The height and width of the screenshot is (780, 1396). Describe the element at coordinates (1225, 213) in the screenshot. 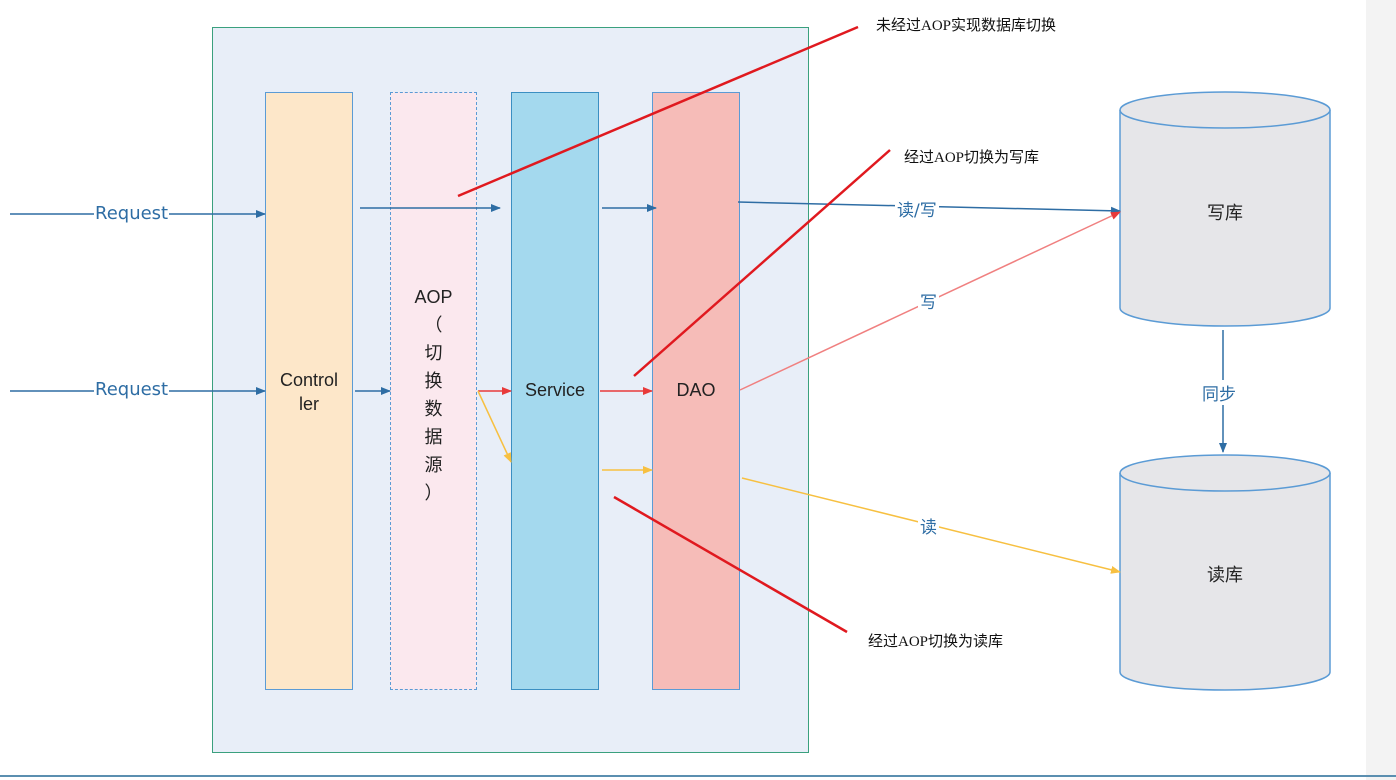

I see `write-db-label: 写库` at that location.